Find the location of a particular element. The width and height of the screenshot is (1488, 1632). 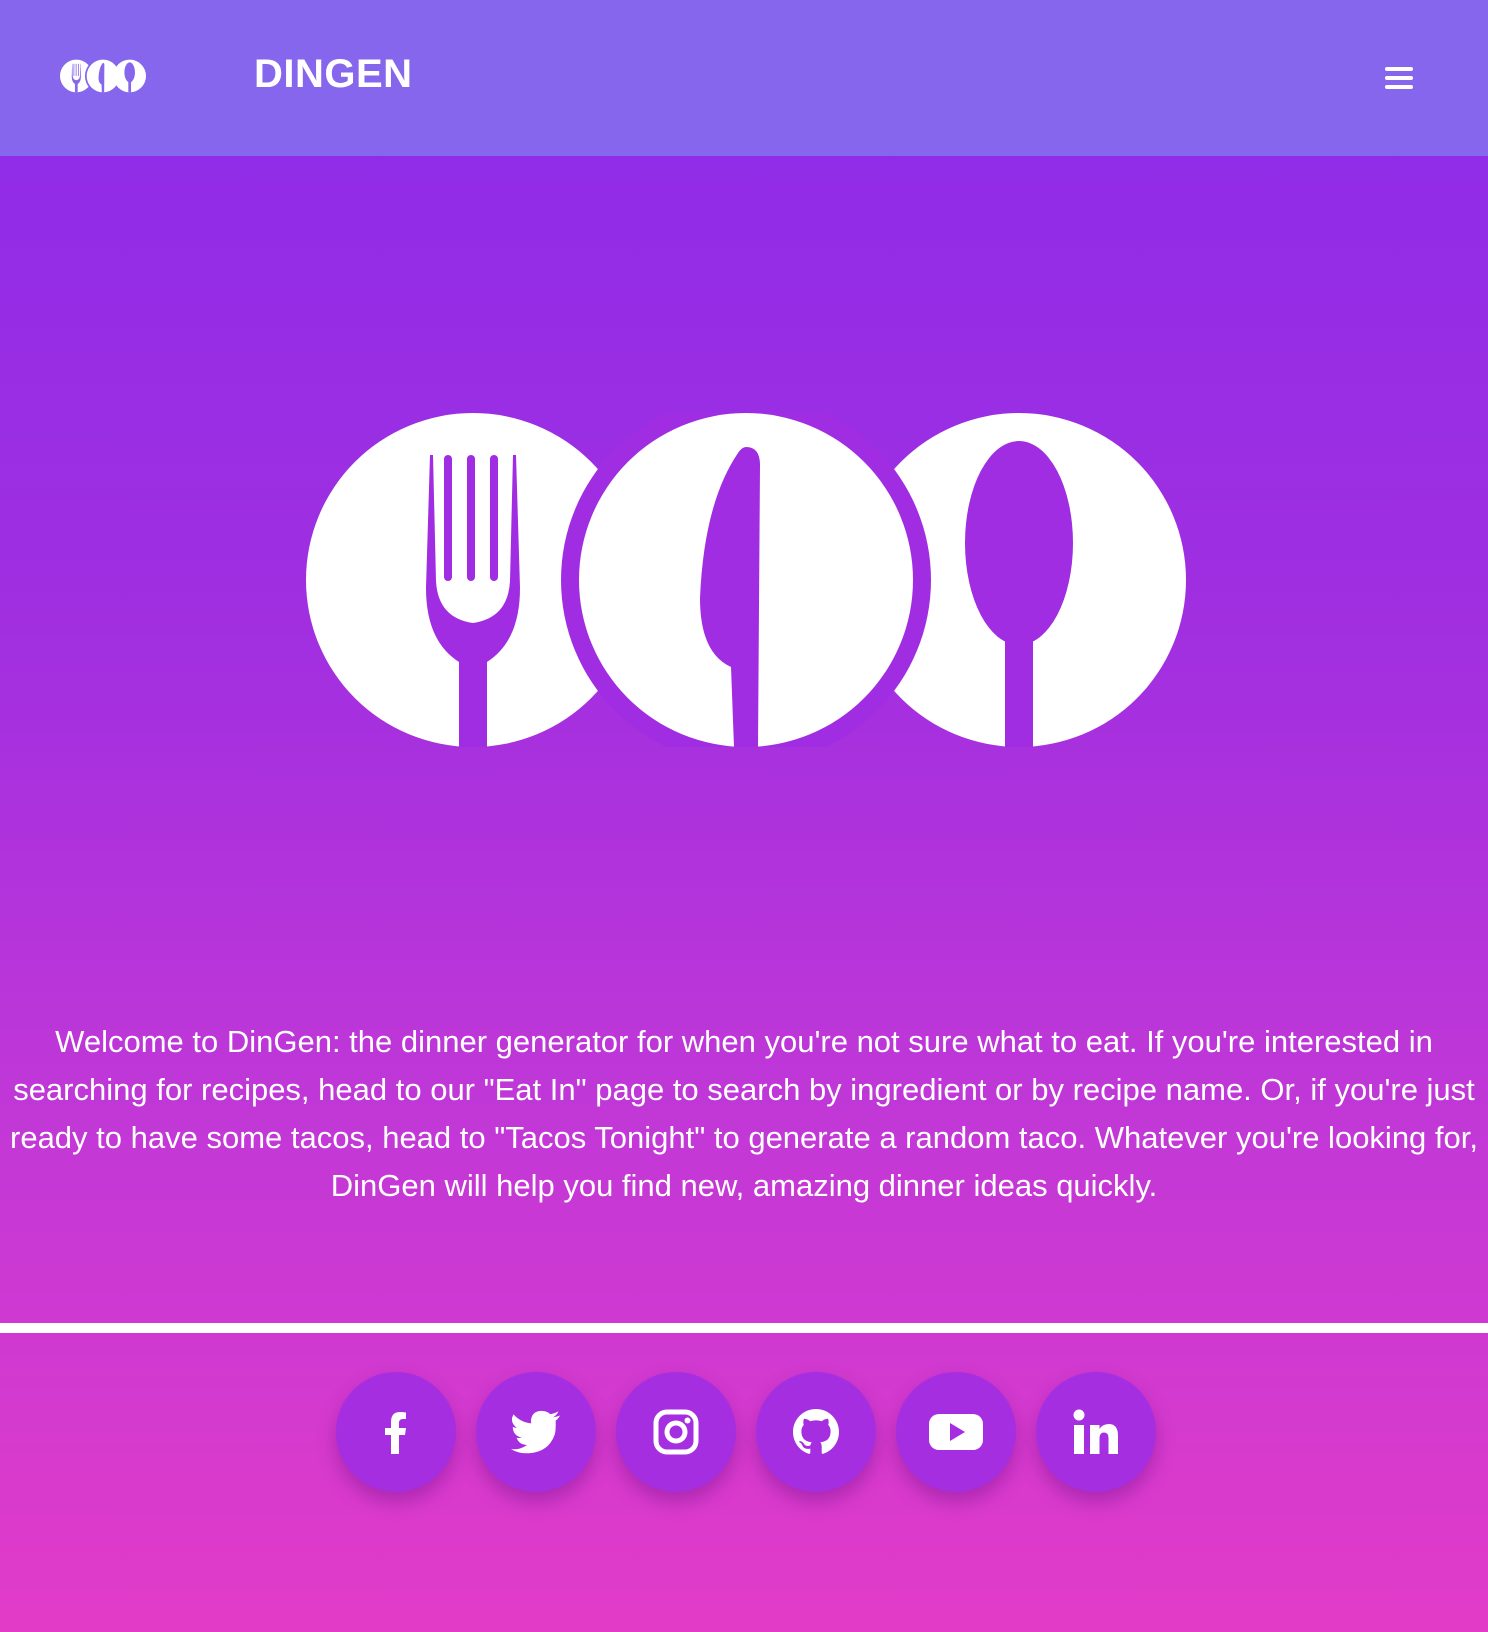

hamburger-menu-icon is located at coordinates (1399, 78).